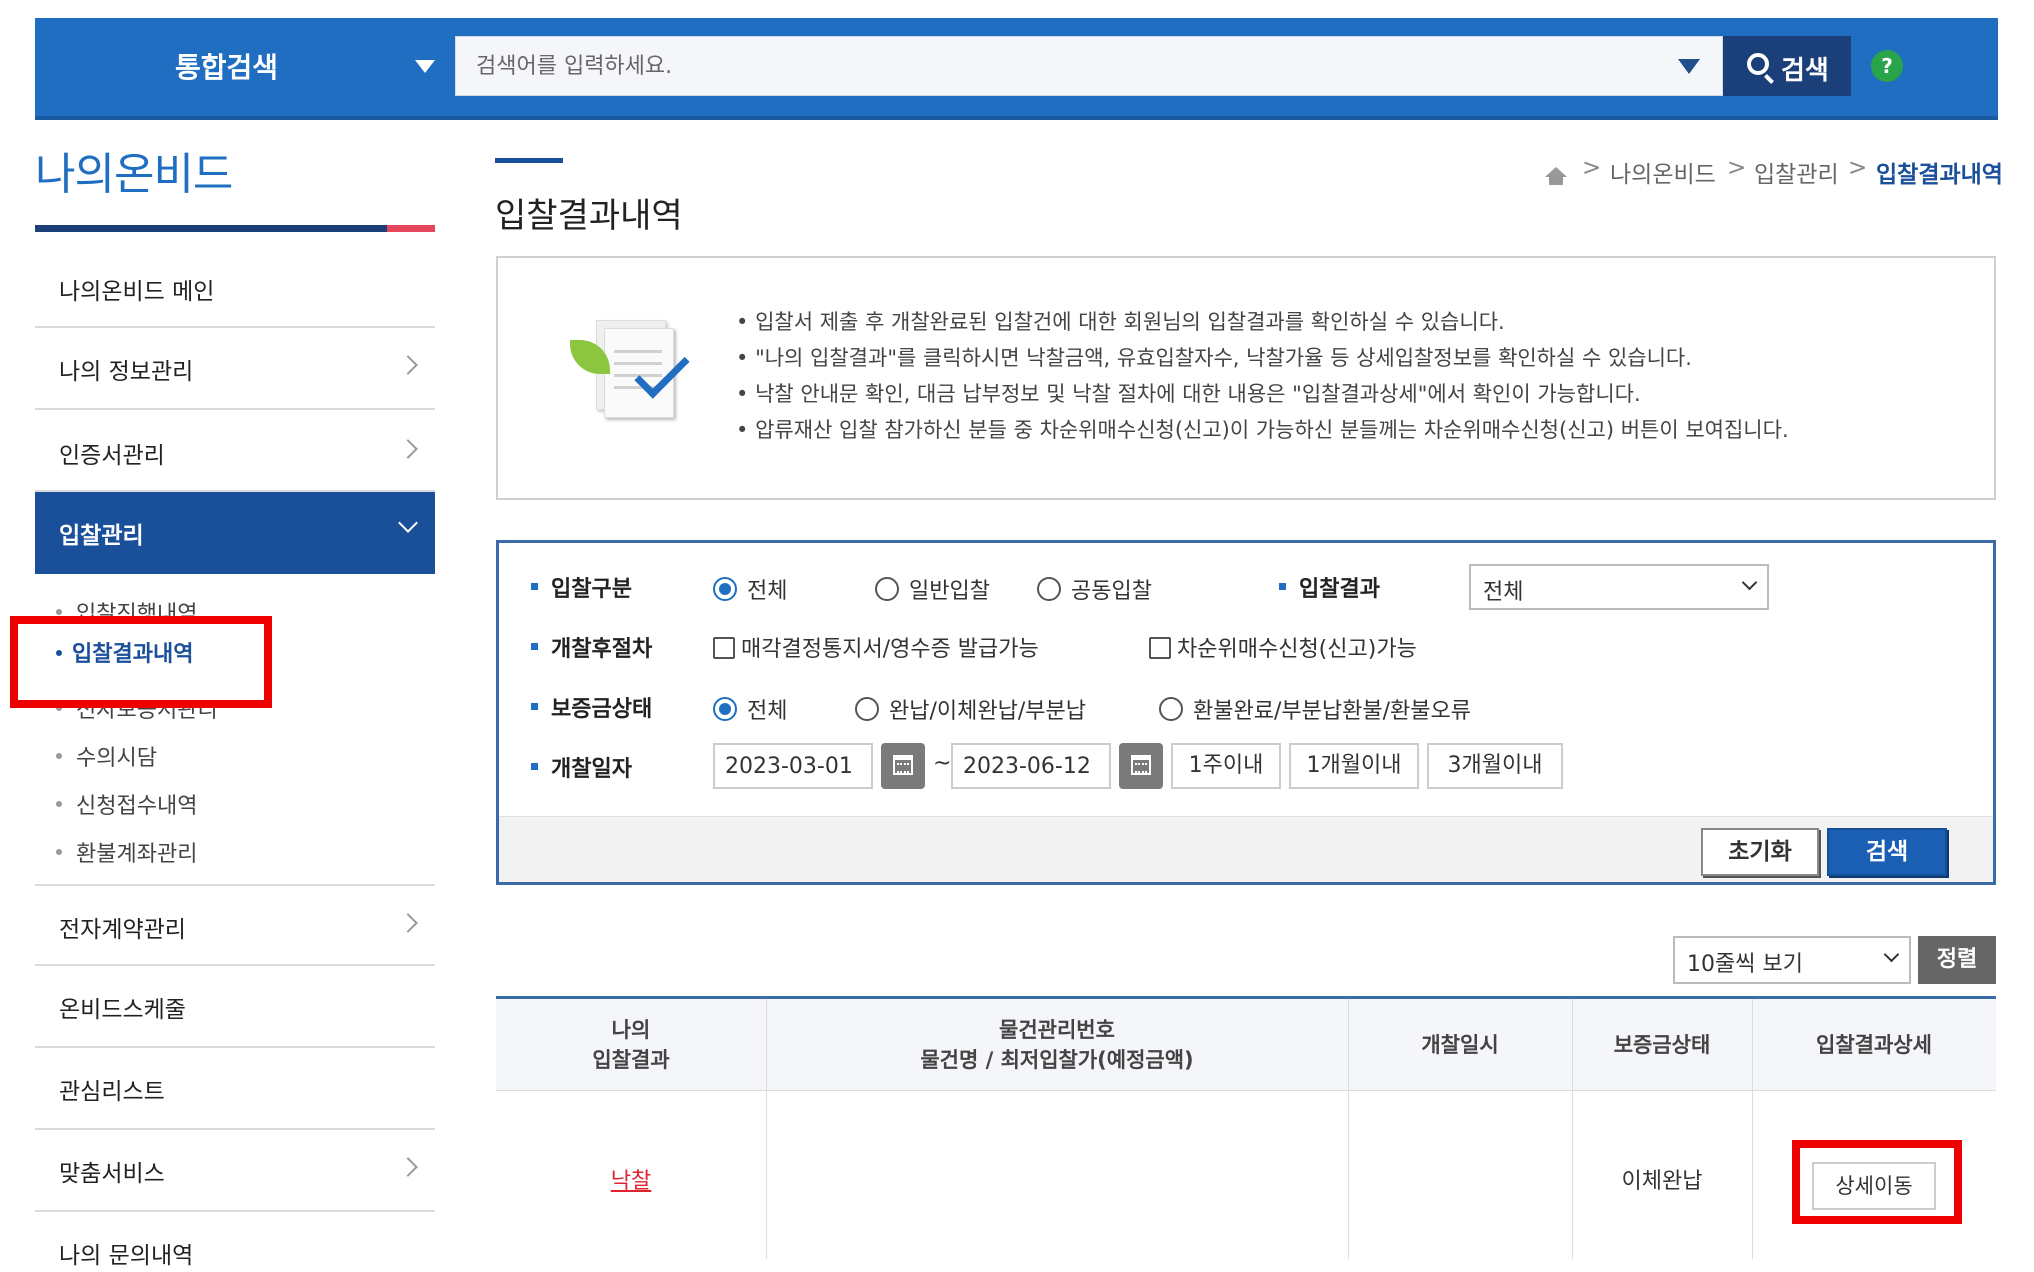  Describe the element at coordinates (1939, 175) in the screenshot. I see `breadcrumb-current: 입찰결과내역` at that location.